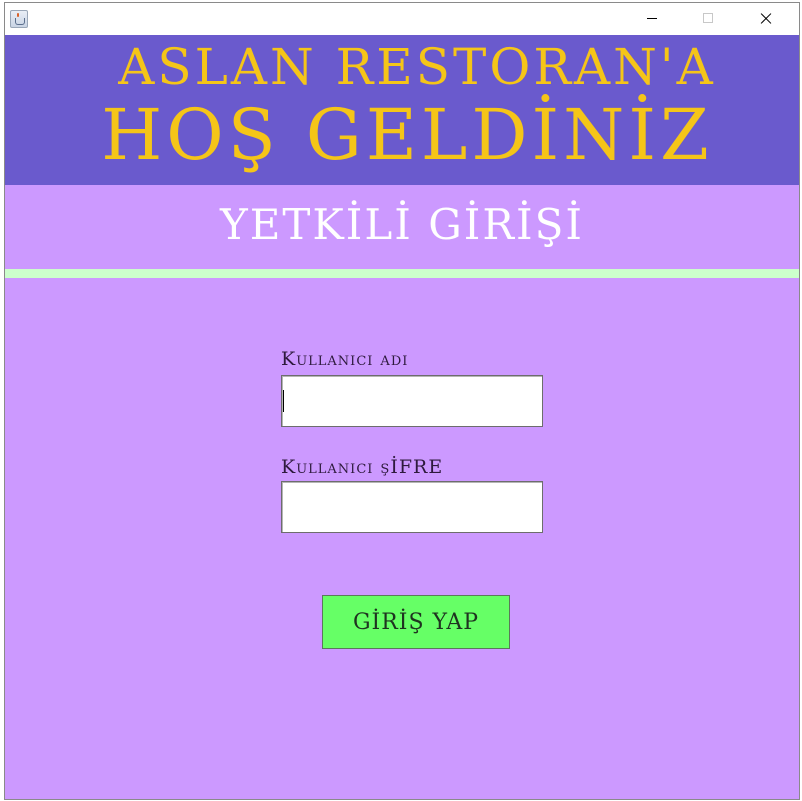  What do you see at coordinates (417, 67) in the screenshot?
I see `restaurant-name-heading: ASLAN RESTORAN'A` at bounding box center [417, 67].